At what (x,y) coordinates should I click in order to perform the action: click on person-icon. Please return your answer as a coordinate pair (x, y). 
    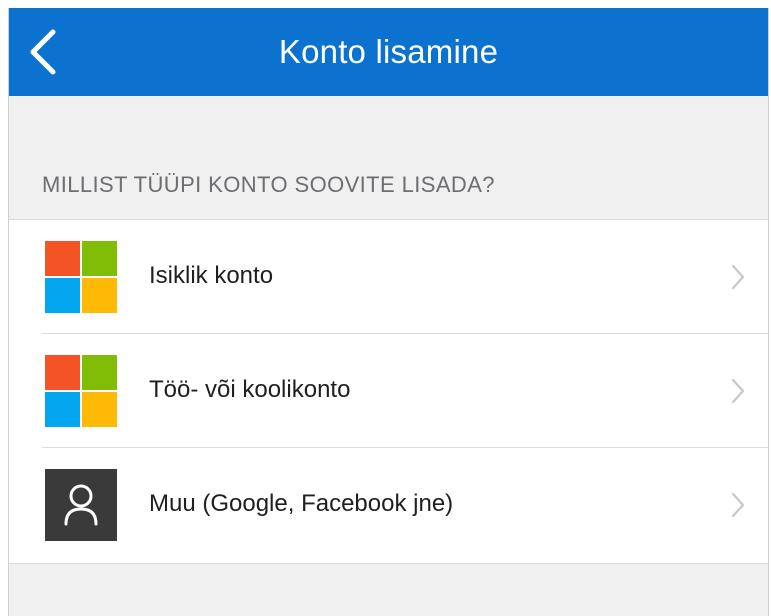
    Looking at the image, I should click on (81, 505).